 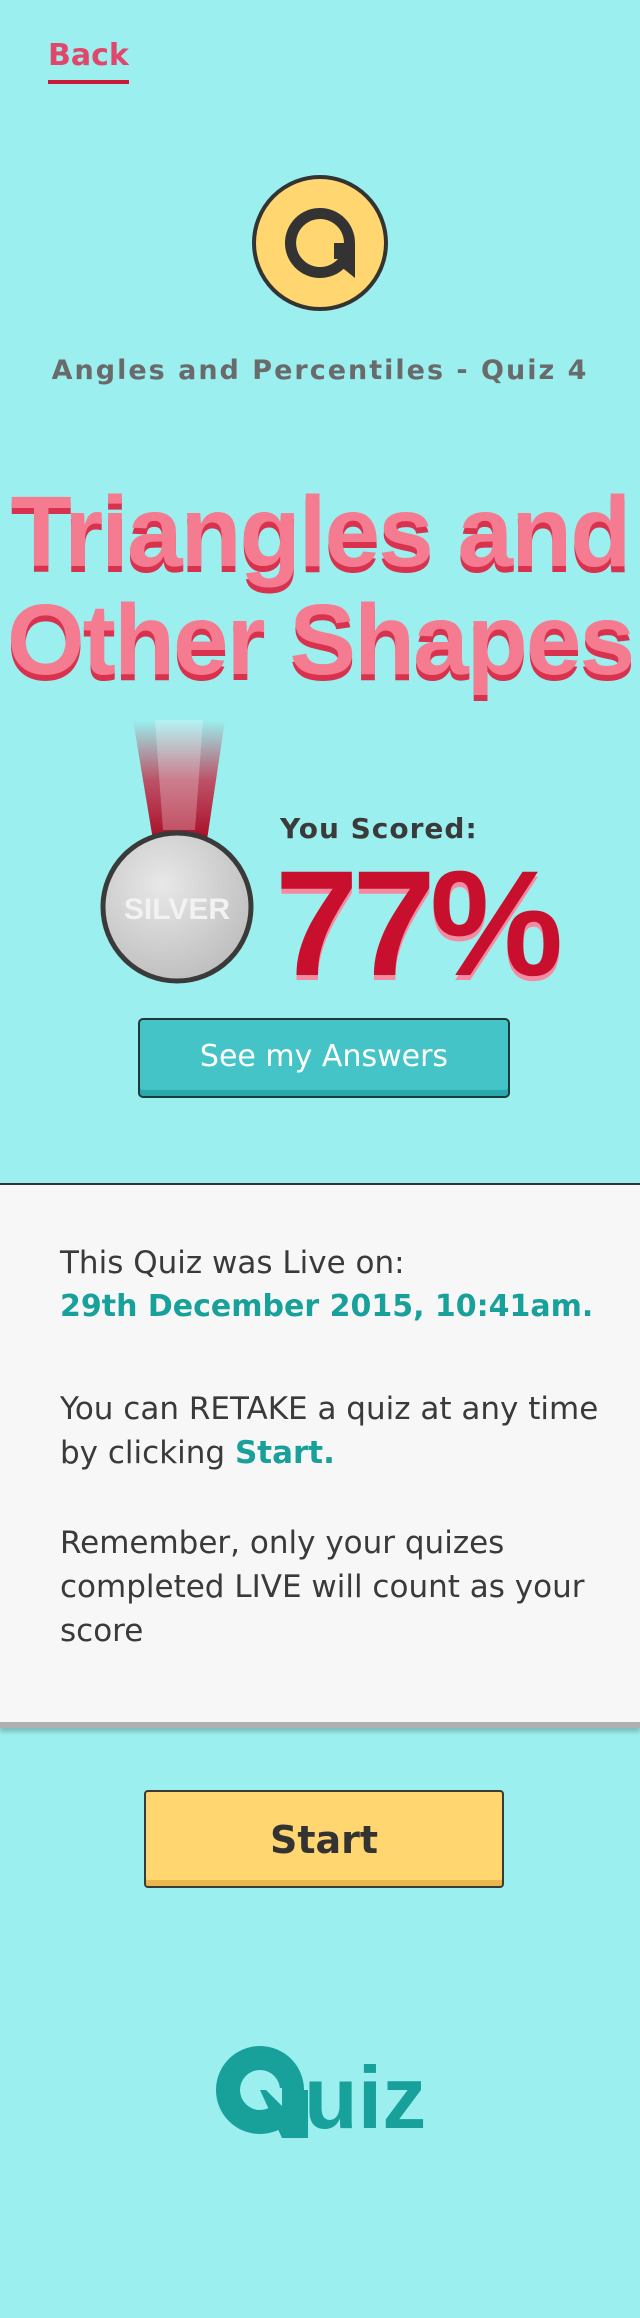 I want to click on quiz-title-line2: Other Shapes, so click(x=320, y=640).